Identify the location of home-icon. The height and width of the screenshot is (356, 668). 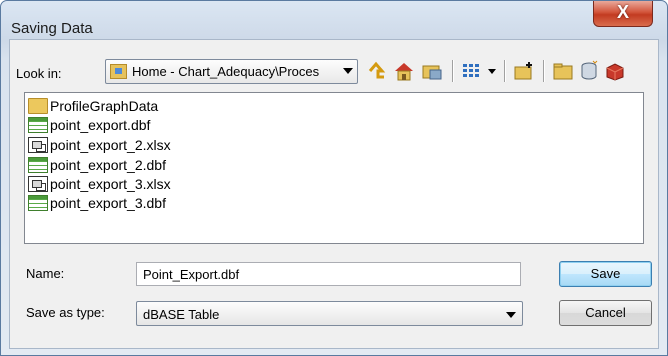
(404, 71).